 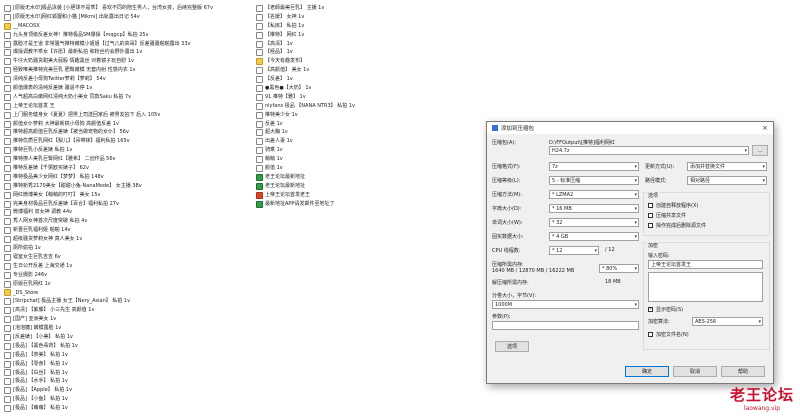 I want to click on file-list-item: 【極品】 1v, so click(x=369, y=52).